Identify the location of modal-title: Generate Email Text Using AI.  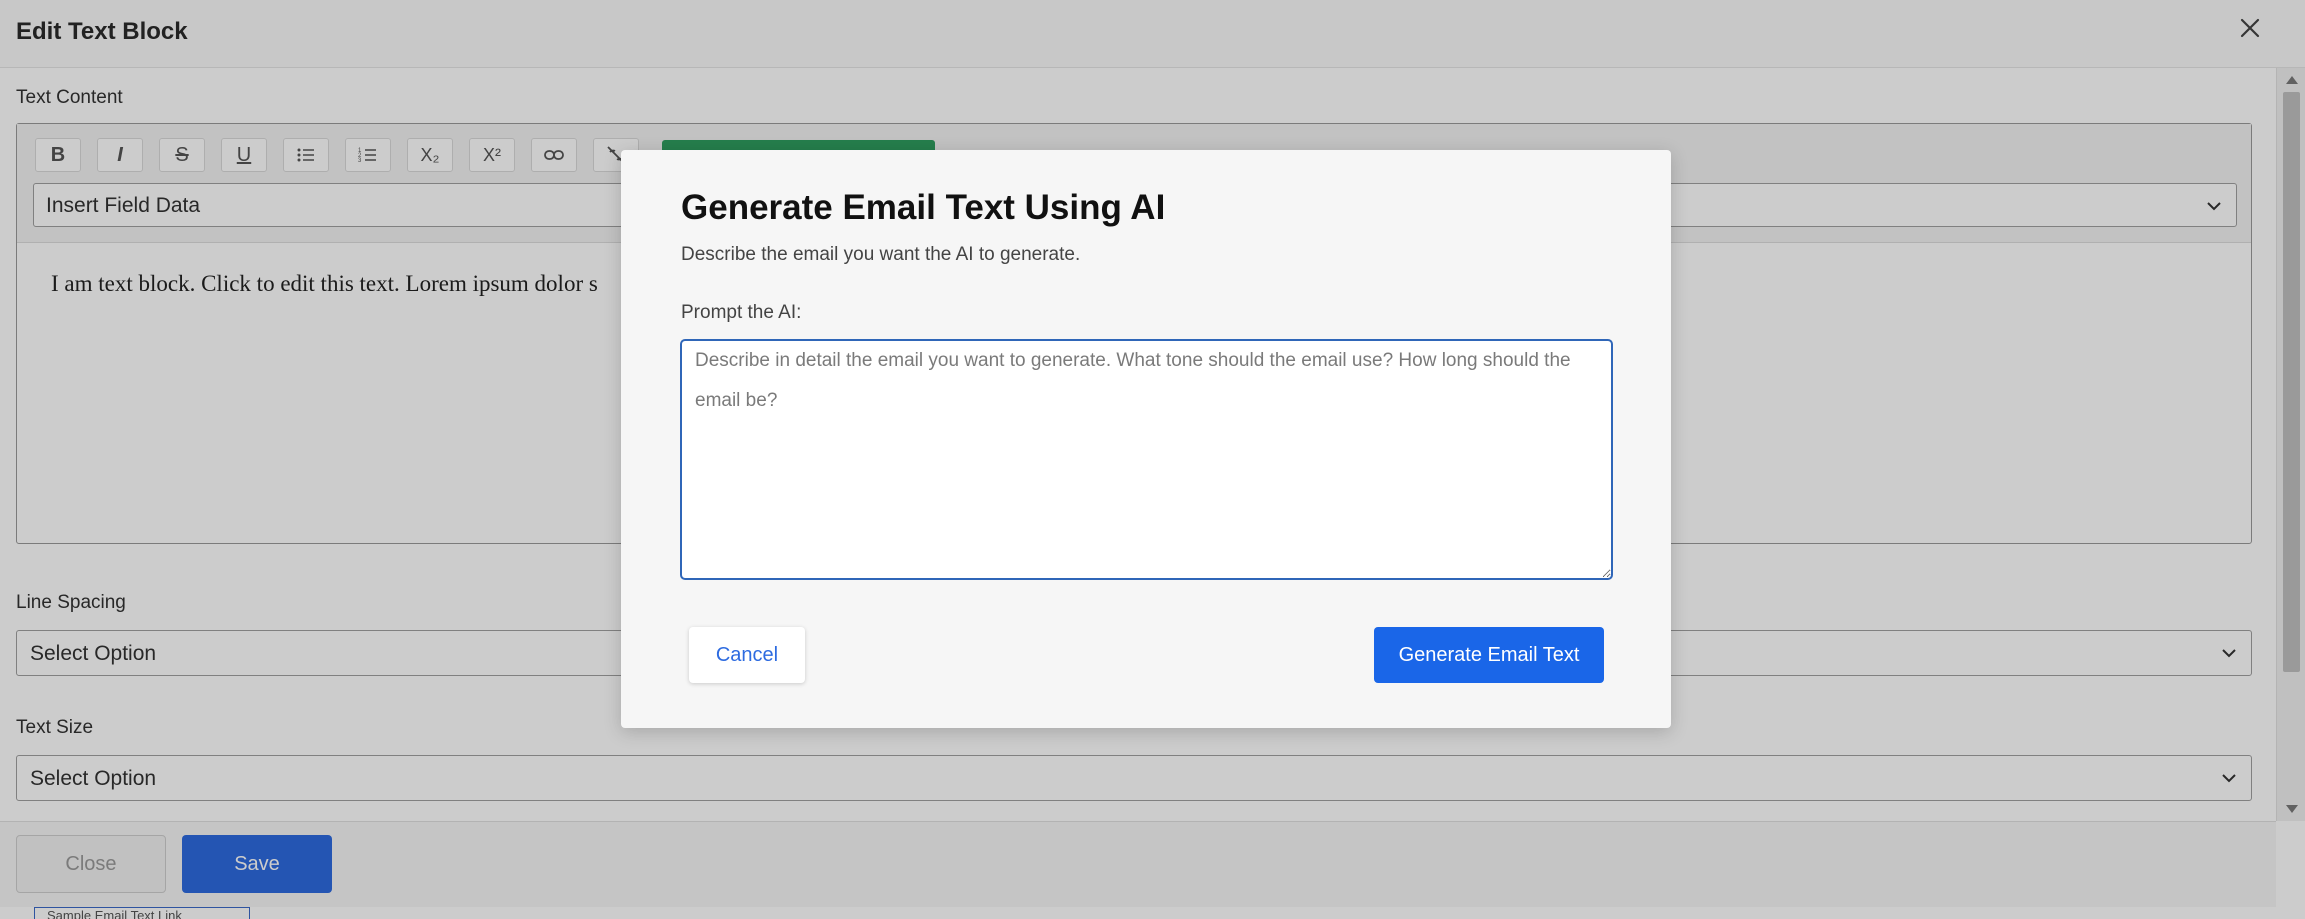
(923, 207).